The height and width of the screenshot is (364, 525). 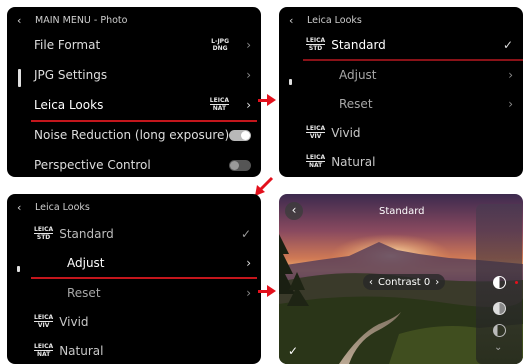 What do you see at coordinates (219, 104) in the screenshot?
I see `leica-looks-value: LEICA NAT` at bounding box center [219, 104].